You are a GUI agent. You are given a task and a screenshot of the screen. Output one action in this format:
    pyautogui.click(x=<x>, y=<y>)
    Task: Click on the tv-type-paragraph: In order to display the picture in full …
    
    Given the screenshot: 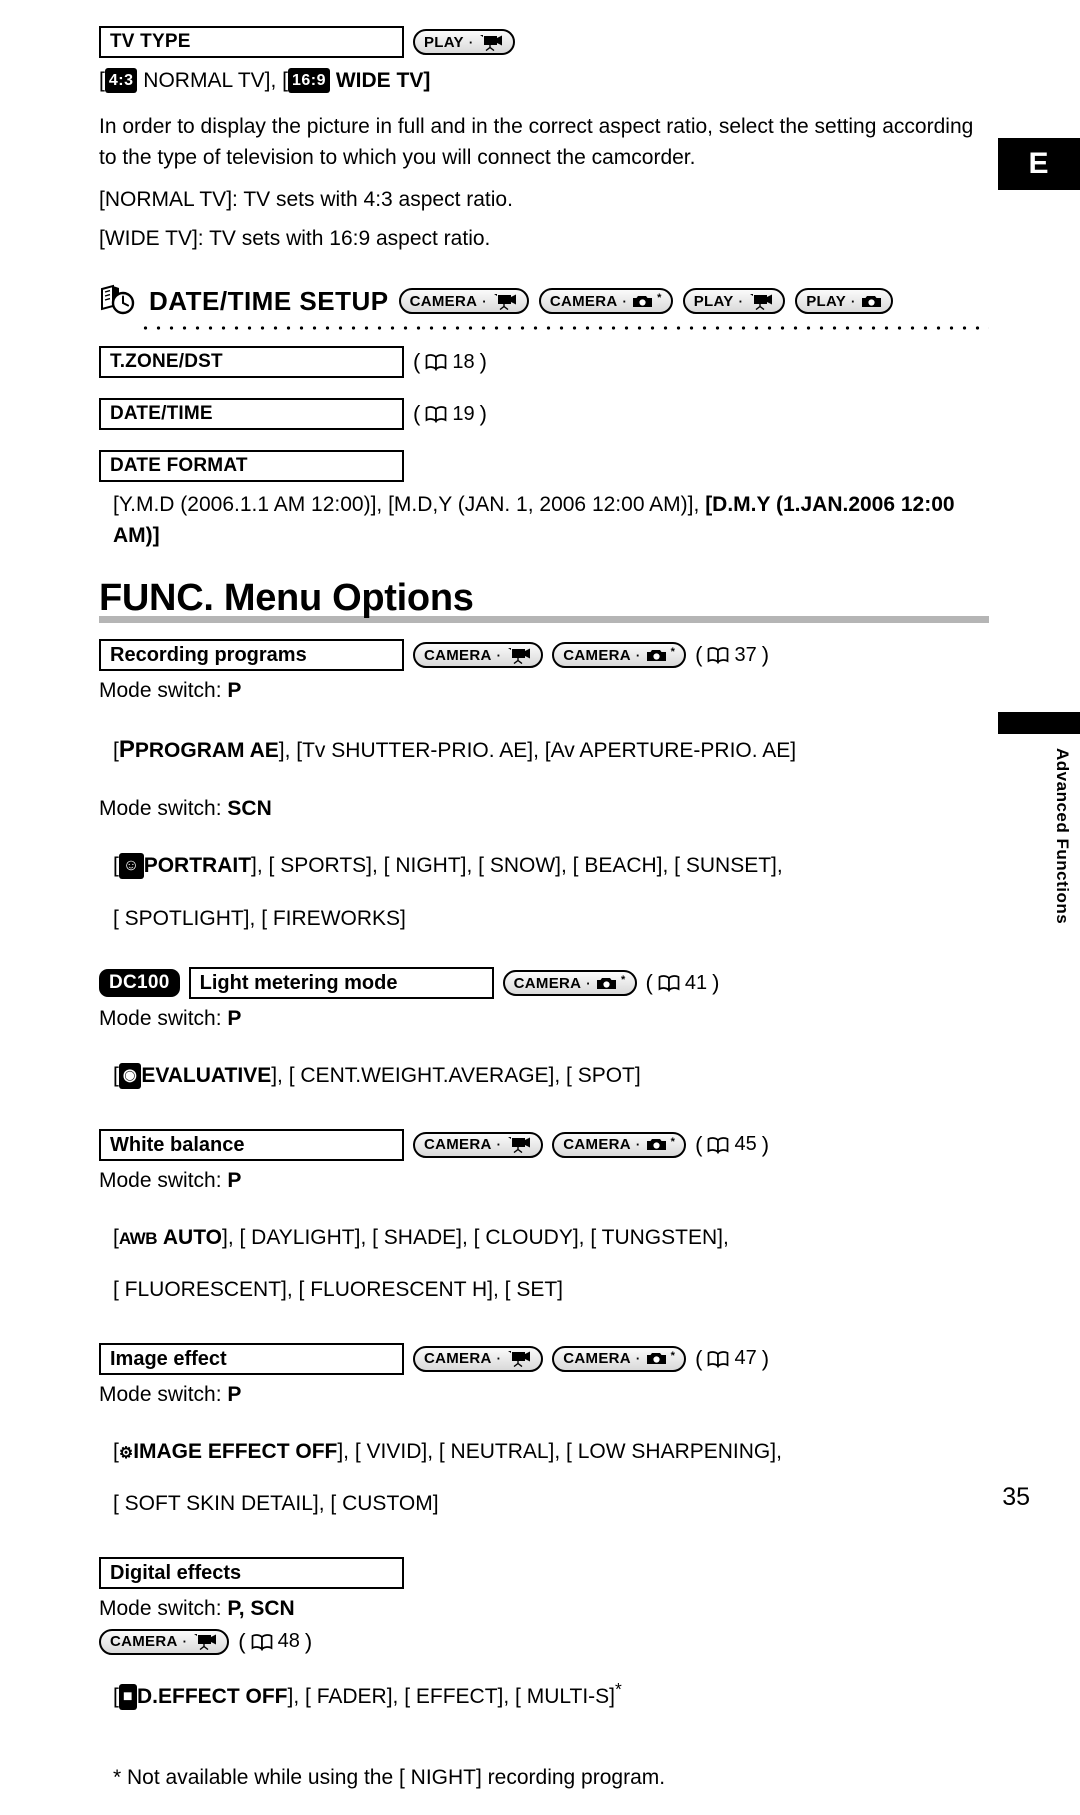 What is the action you would take?
    pyautogui.click(x=536, y=142)
    